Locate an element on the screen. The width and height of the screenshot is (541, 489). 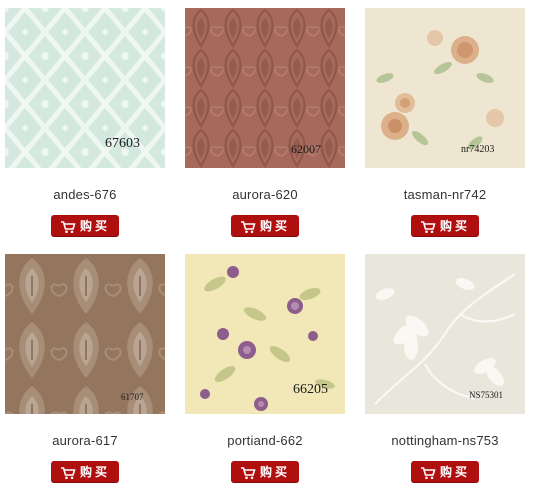
product-code: NS75301 is located at coordinates (486, 395).